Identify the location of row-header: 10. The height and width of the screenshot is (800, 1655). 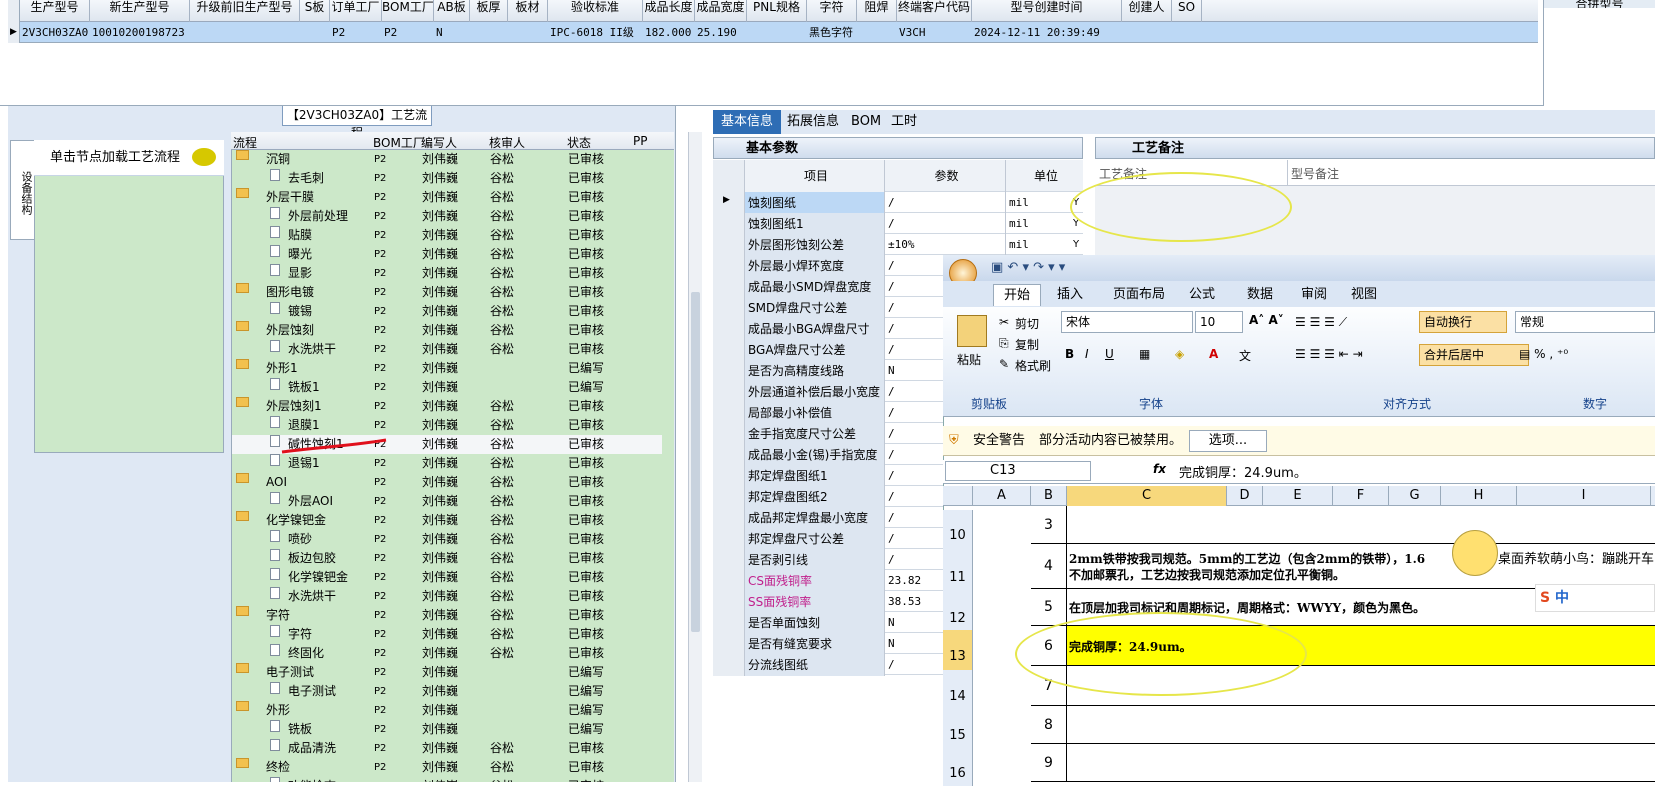
(958, 529).